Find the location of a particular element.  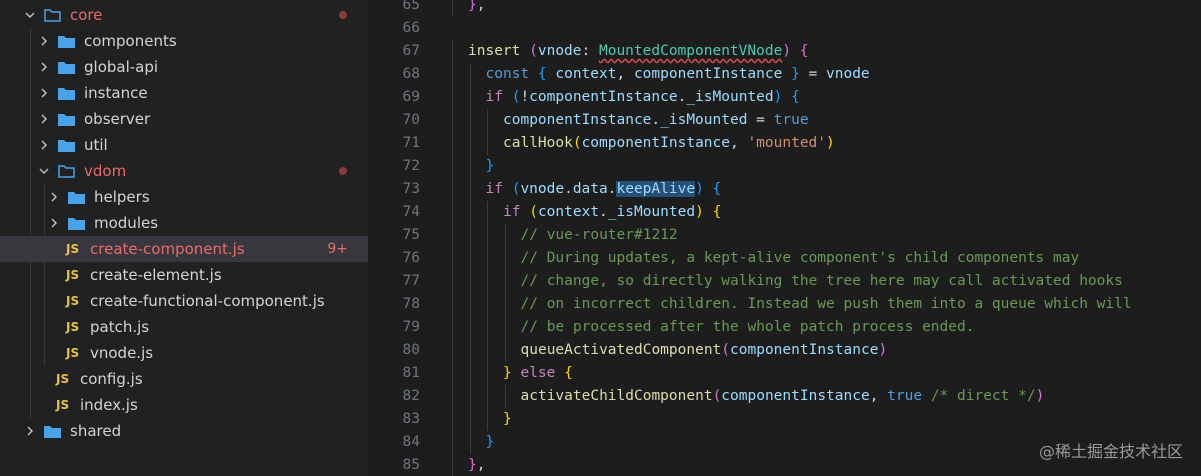

code-line: 69 if (!componentInstance._isMounted) { is located at coordinates (784, 97).